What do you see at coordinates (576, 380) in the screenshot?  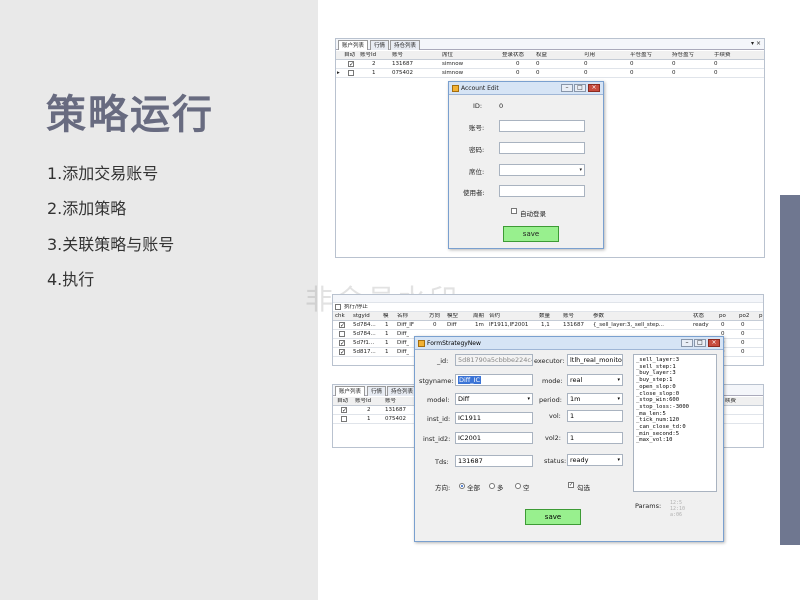 I see `mode-value: real` at bounding box center [576, 380].